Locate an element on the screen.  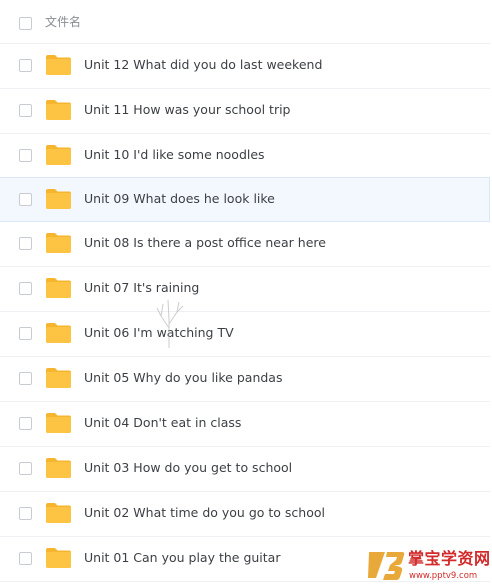
folder-name: Unit 04 Don't eat in class is located at coordinates (162, 423).